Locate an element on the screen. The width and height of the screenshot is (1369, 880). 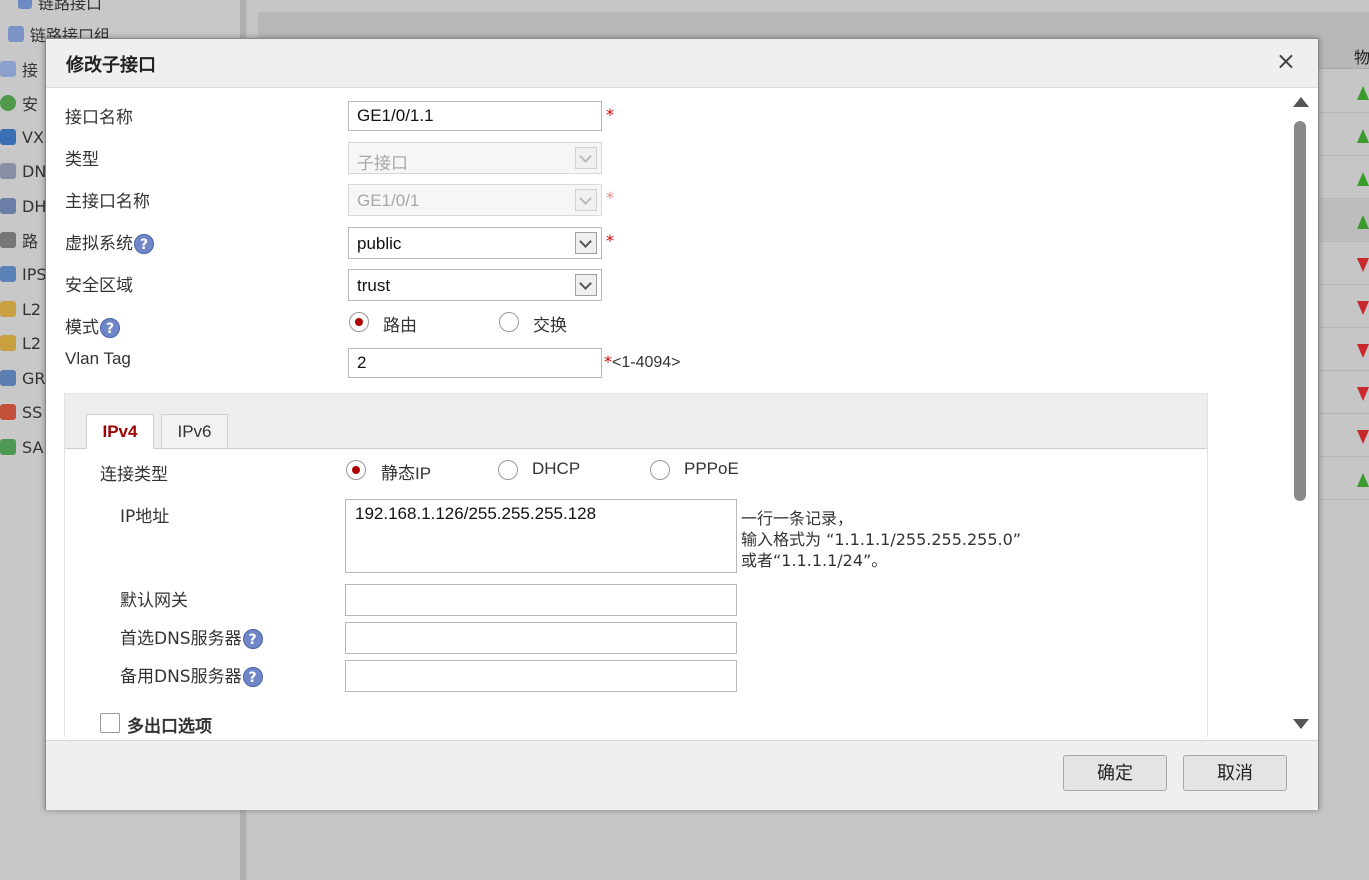
bg-sidebar-item: DN is located at coordinates (23, 171).